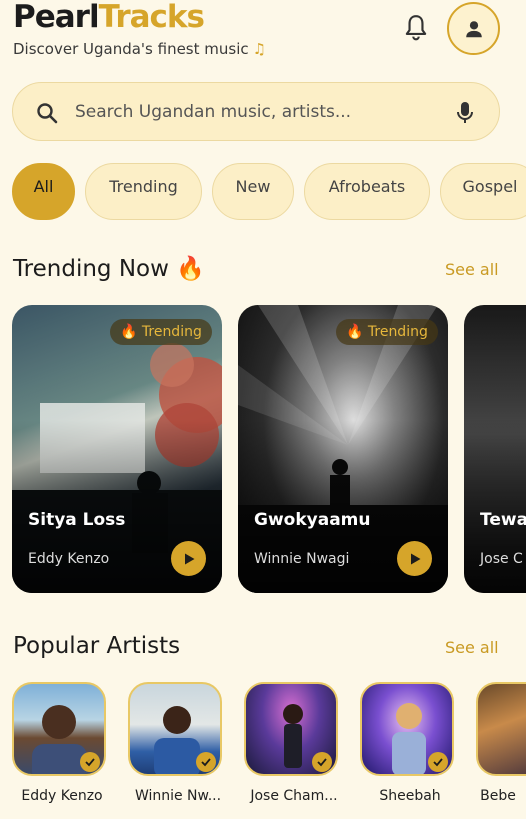 This screenshot has width=526, height=819. Describe the element at coordinates (495, 449) in the screenshot. I see `track-card: Tewa Jose C` at that location.